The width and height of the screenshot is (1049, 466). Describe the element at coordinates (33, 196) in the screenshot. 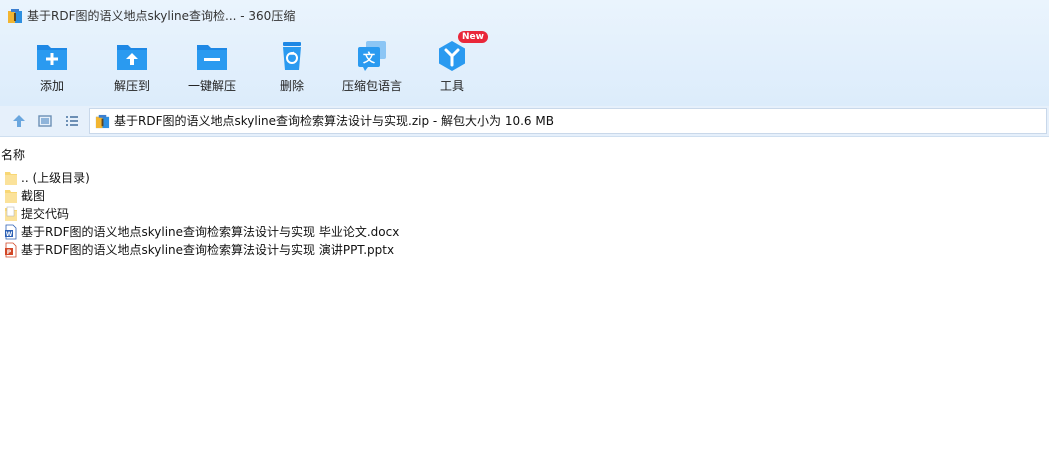

I see `file-name: 截图` at that location.